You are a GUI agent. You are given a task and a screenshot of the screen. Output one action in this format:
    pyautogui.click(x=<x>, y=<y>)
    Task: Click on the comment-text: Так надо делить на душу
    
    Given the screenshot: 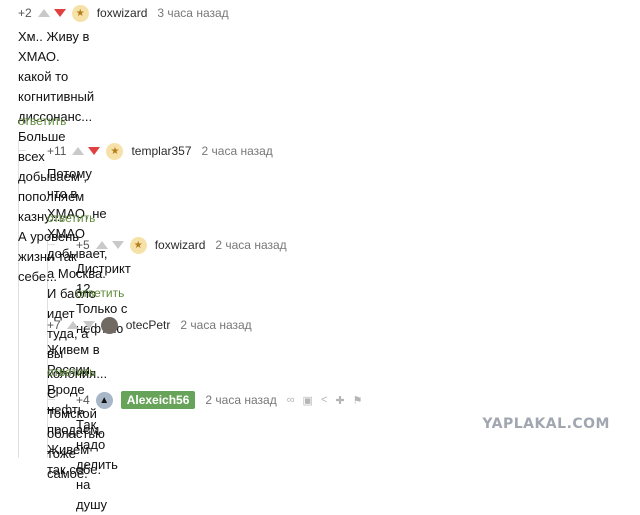 What is the action you would take?
    pyautogui.click(x=97, y=464)
    